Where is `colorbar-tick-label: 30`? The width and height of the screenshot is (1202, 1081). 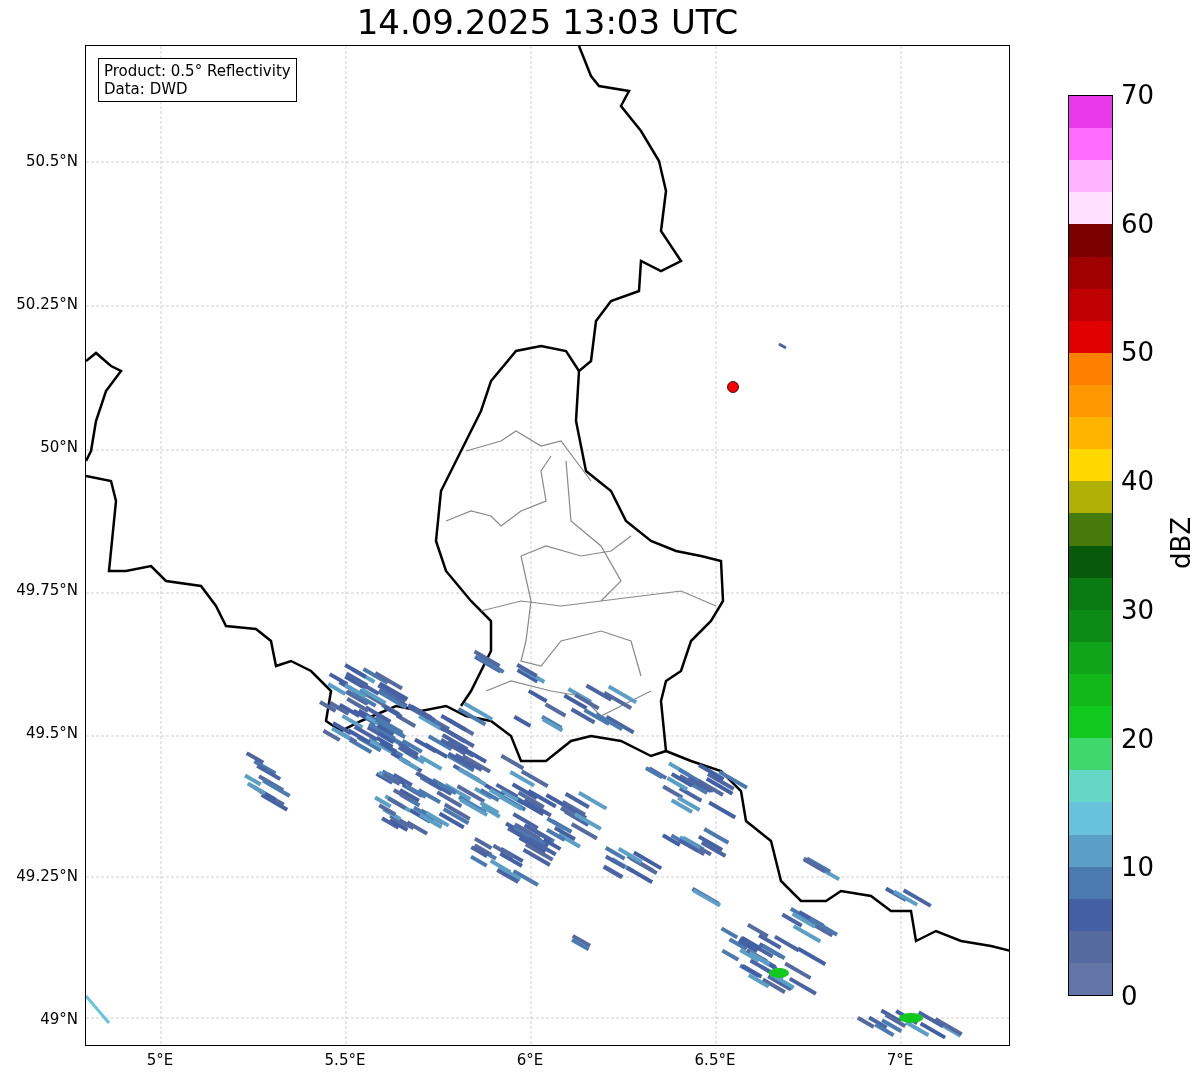 colorbar-tick-label: 30 is located at coordinates (1138, 609).